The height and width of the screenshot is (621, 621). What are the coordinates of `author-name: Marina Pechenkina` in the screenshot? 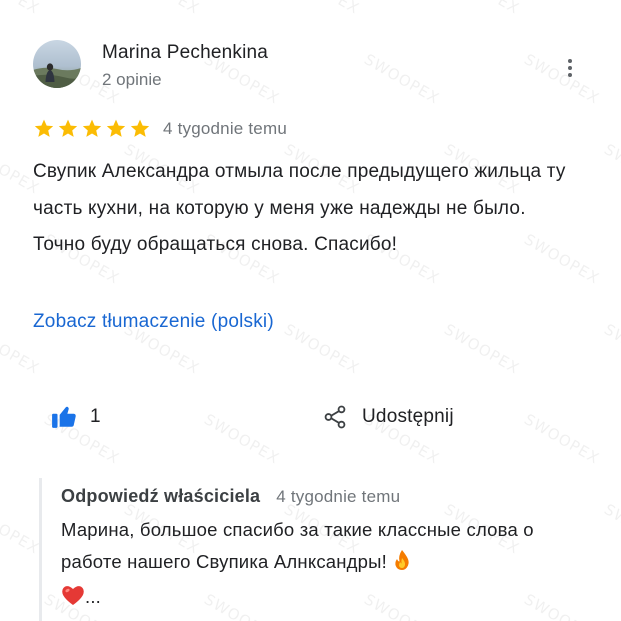 It's located at (185, 53).